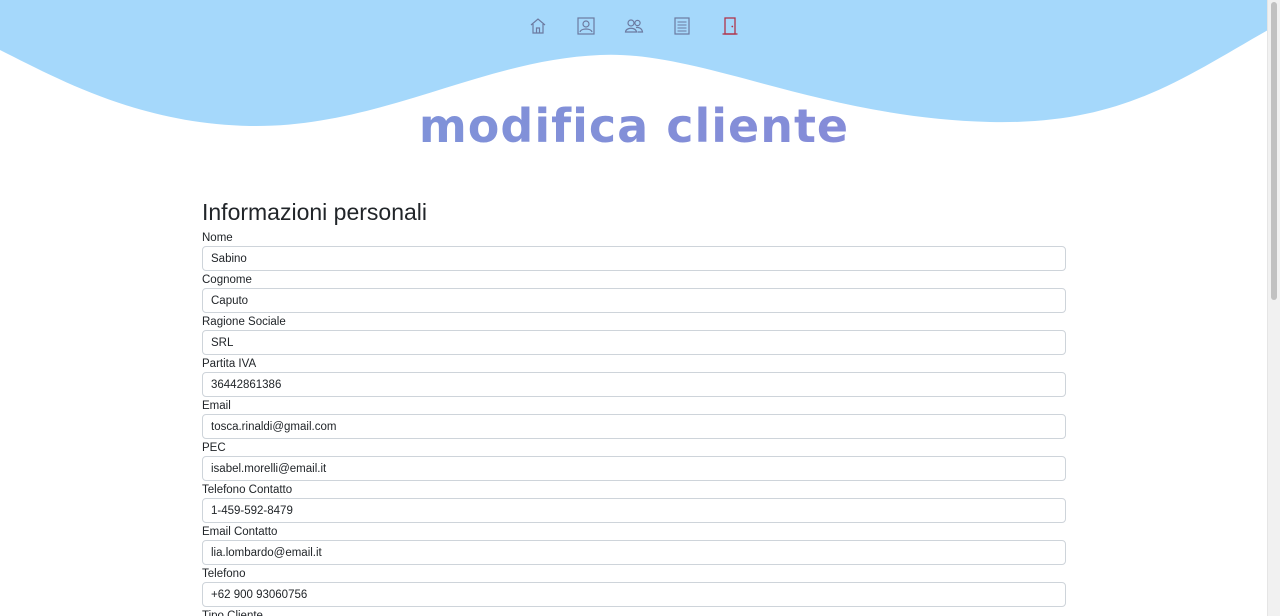 This screenshot has width=1280, height=616. I want to click on home-icon, so click(538, 26).